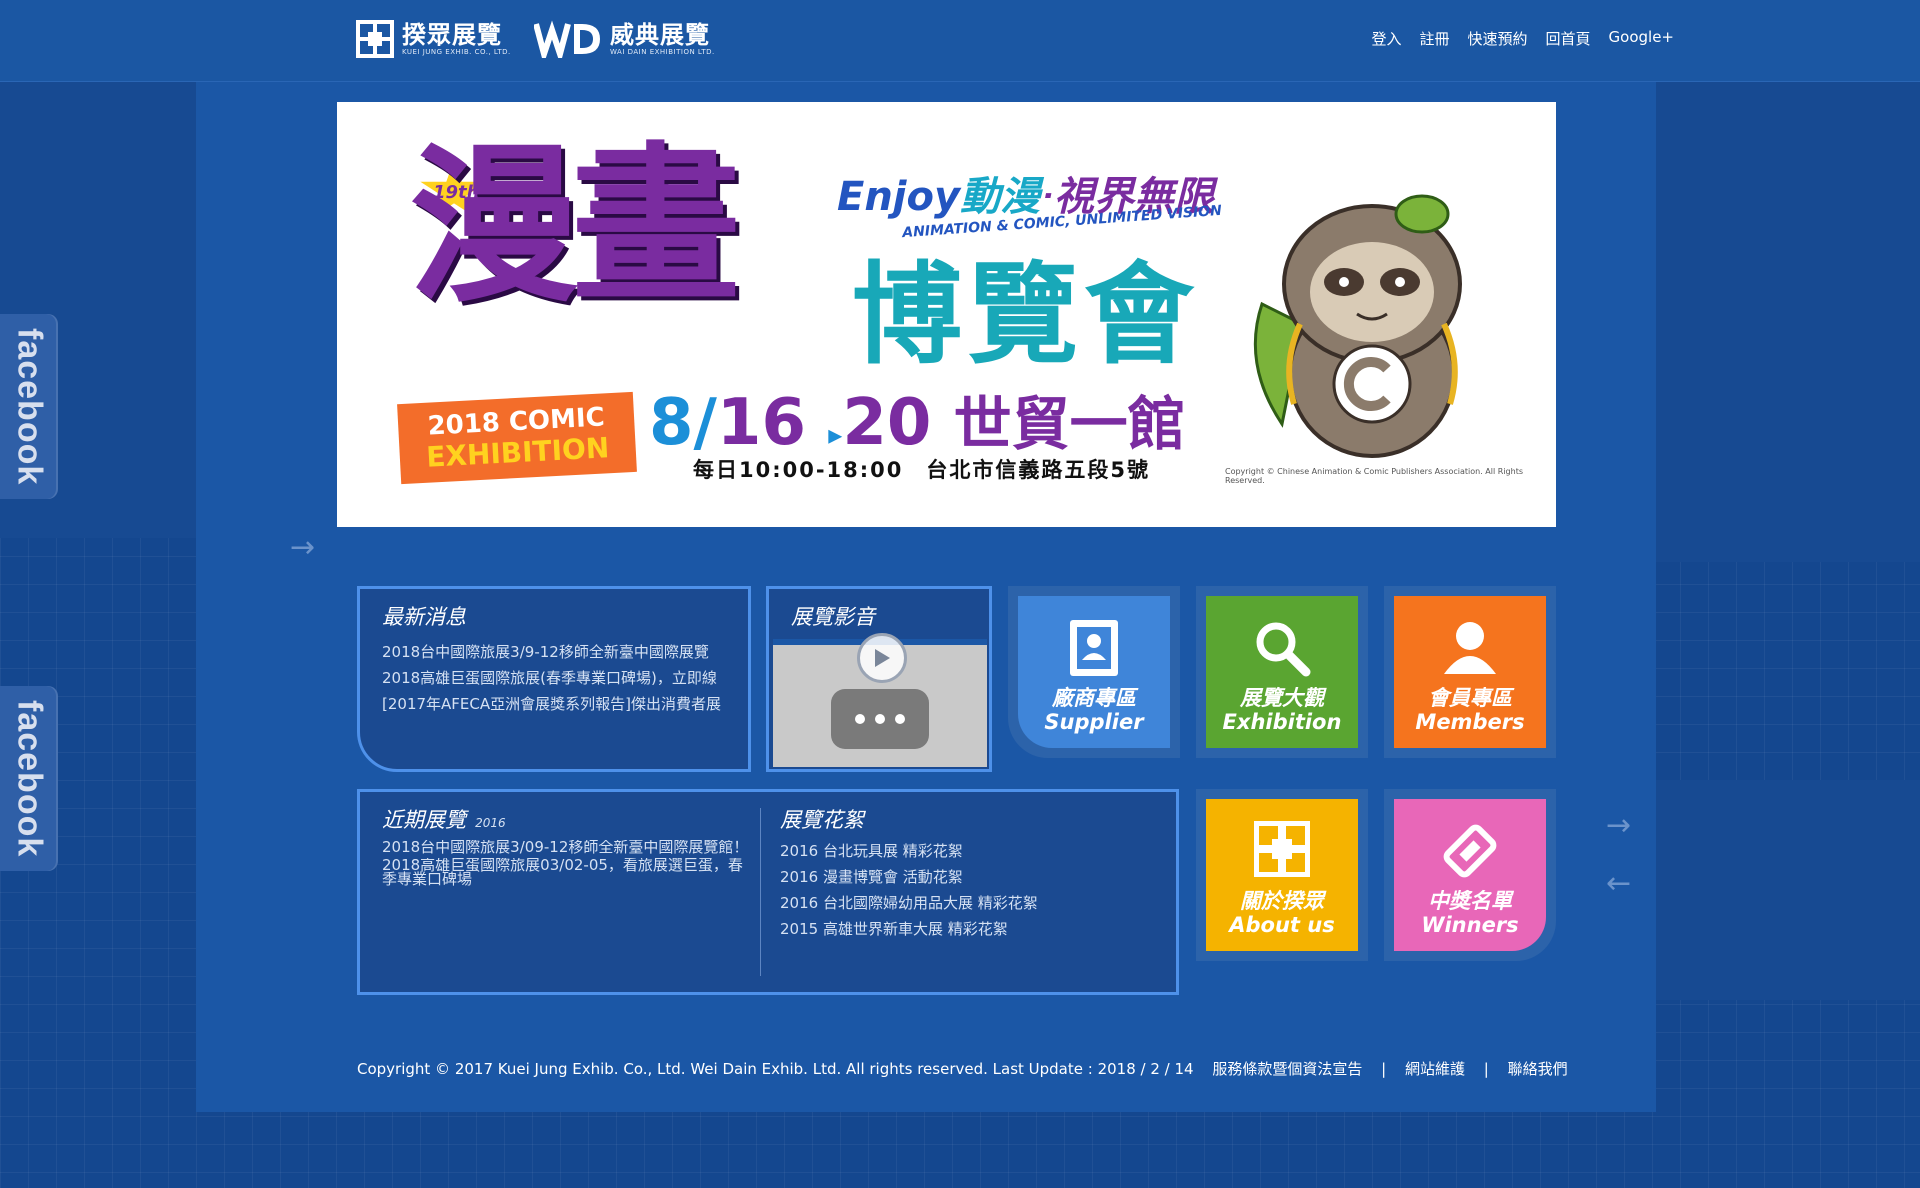 Image resolution: width=1920 pixels, height=1188 pixels. I want to click on members-tile: 會員專區 Members, so click(1470, 672).